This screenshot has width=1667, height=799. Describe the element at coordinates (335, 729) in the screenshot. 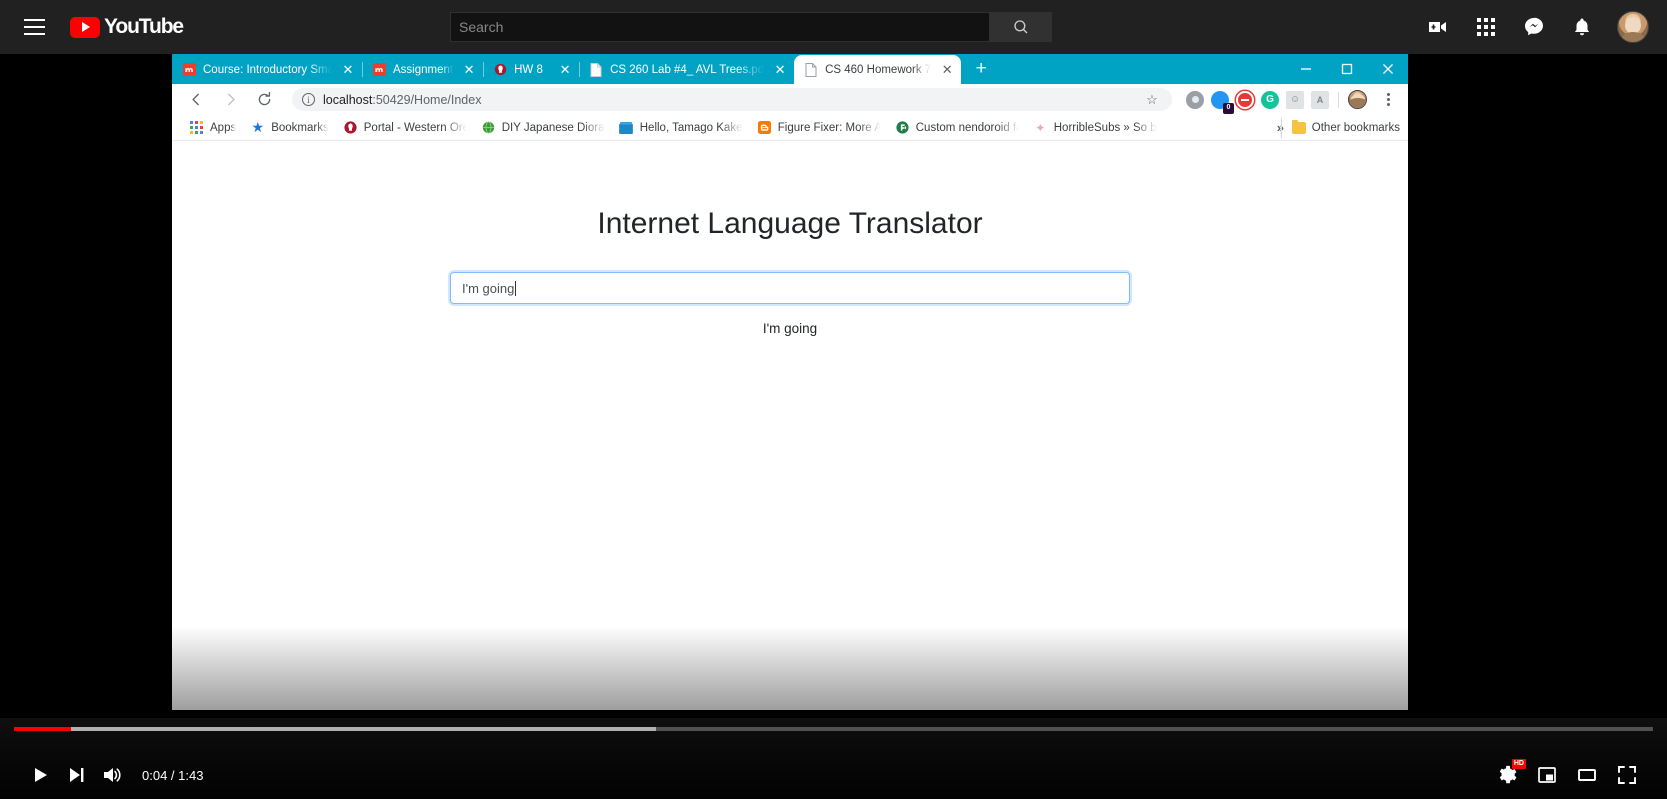

I see `progress-loaded` at that location.